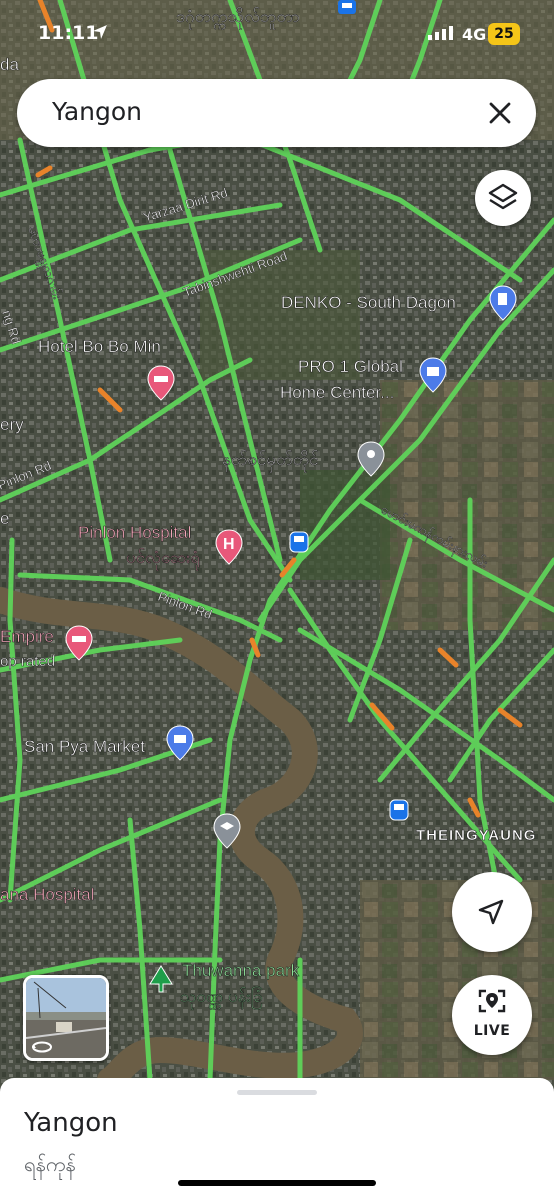  What do you see at coordinates (299, 542) in the screenshot?
I see `transit-stop-icon` at bounding box center [299, 542].